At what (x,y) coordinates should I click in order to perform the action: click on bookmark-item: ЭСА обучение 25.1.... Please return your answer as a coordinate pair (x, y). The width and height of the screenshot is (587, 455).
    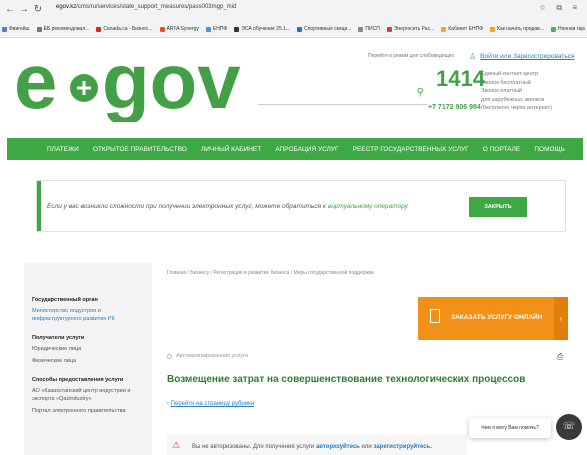
    Looking at the image, I should click on (262, 29).